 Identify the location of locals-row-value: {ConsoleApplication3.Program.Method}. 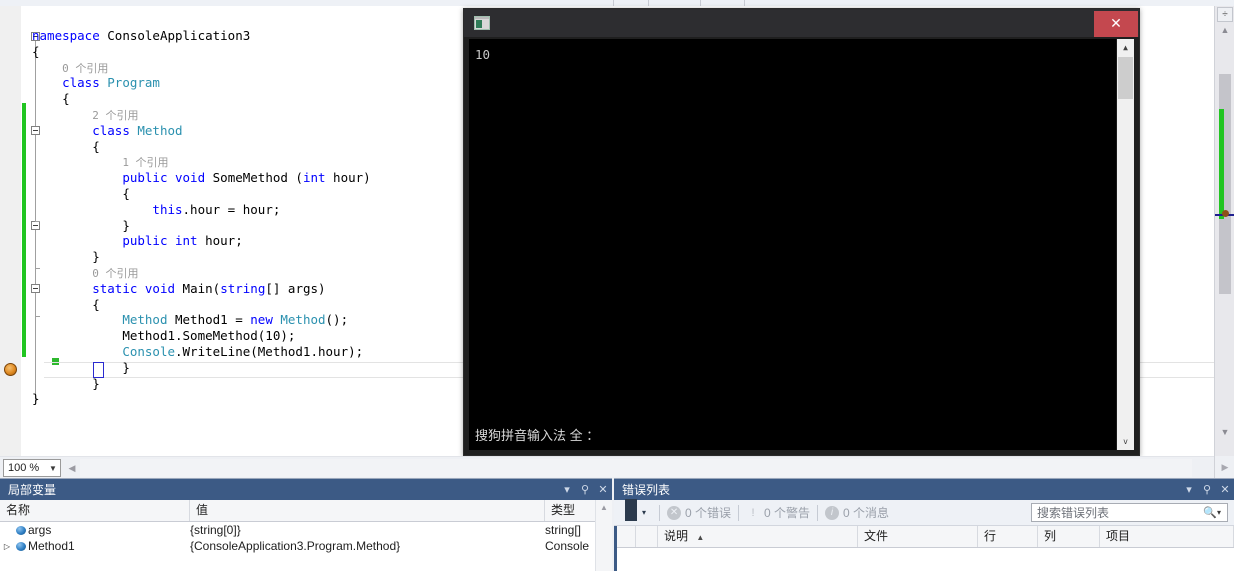
(367, 546).